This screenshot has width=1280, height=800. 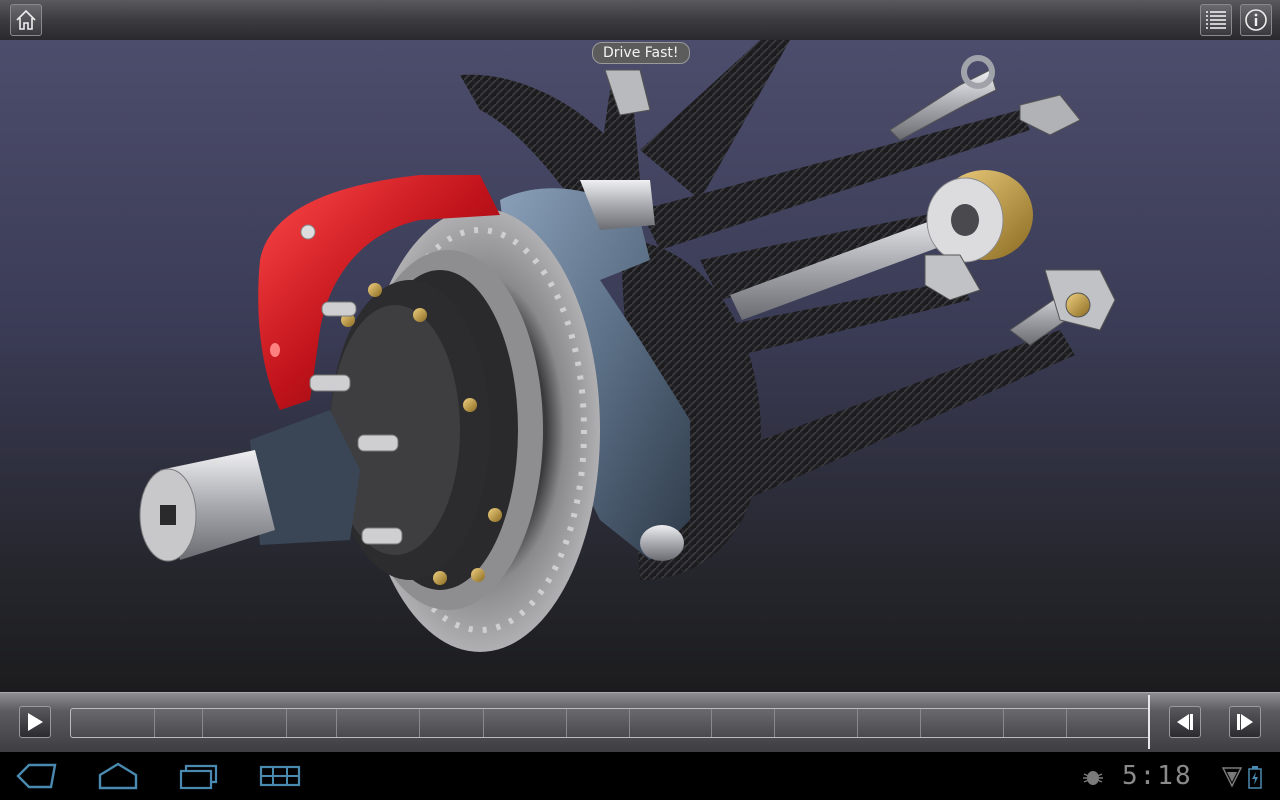 I want to click on home-button, so click(x=26, y=20).